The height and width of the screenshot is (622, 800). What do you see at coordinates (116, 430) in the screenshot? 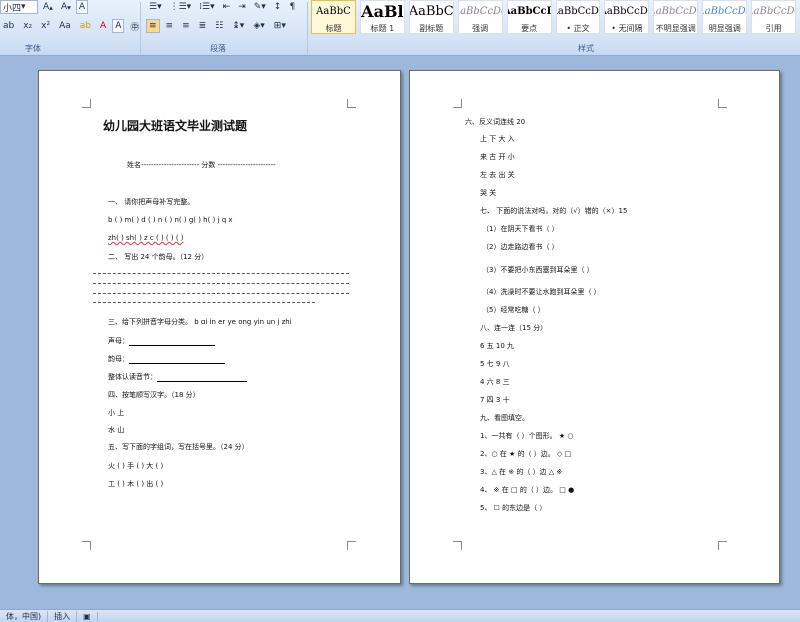
I see `question-line: 水 山` at bounding box center [116, 430].